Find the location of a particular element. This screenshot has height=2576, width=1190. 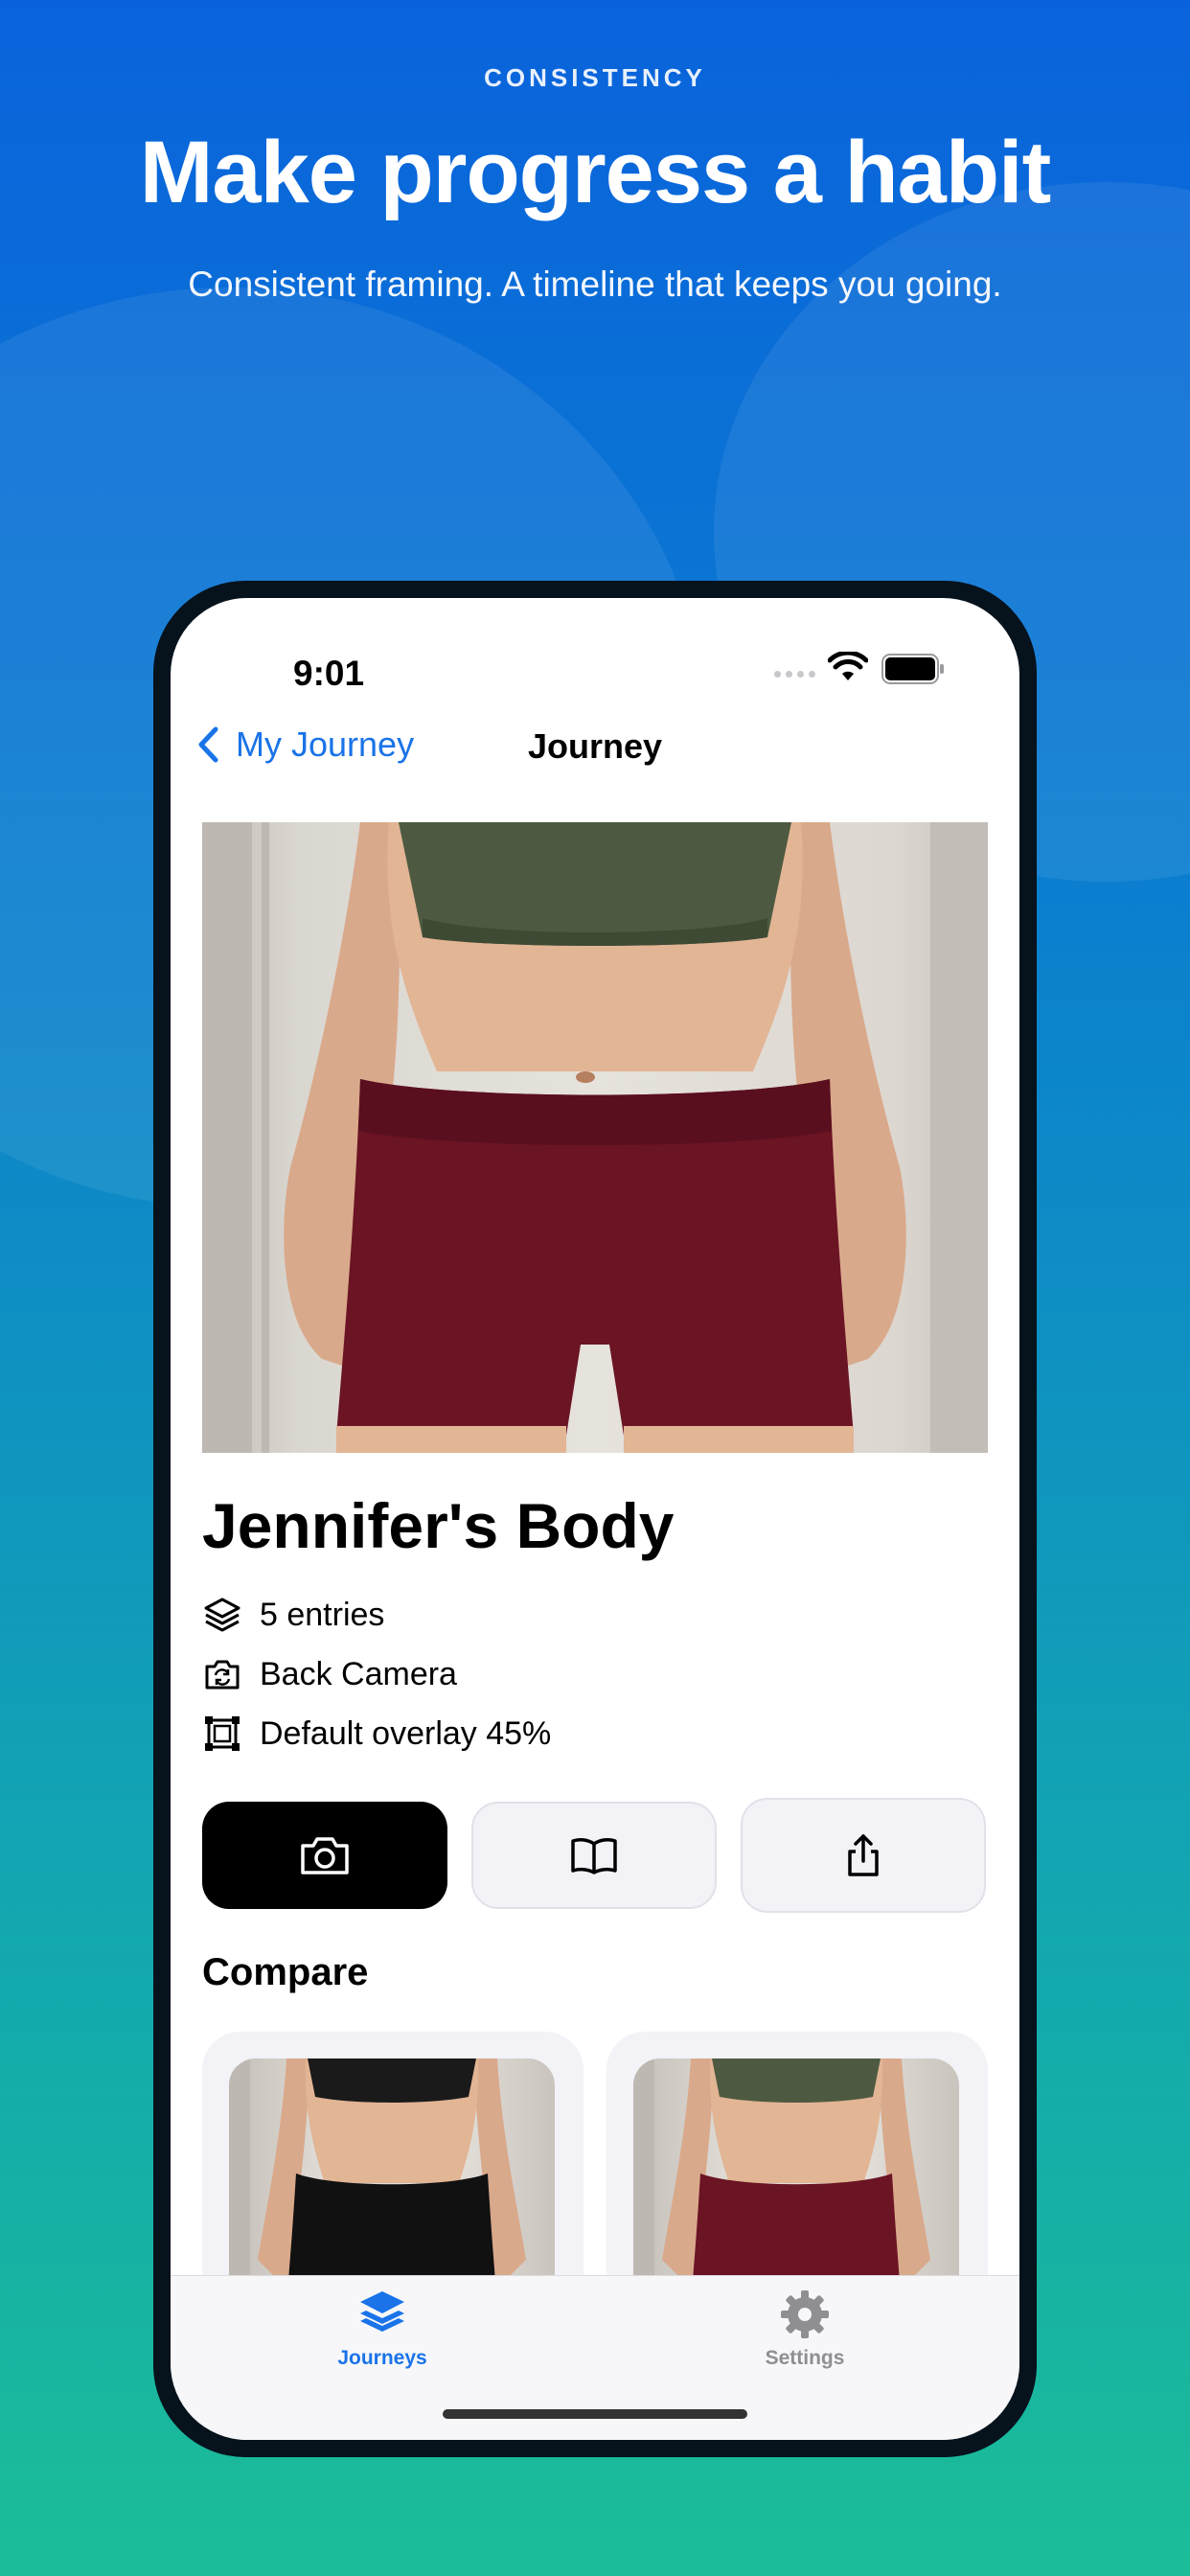

tab-journeys-label: Journeys is located at coordinates (382, 2358).